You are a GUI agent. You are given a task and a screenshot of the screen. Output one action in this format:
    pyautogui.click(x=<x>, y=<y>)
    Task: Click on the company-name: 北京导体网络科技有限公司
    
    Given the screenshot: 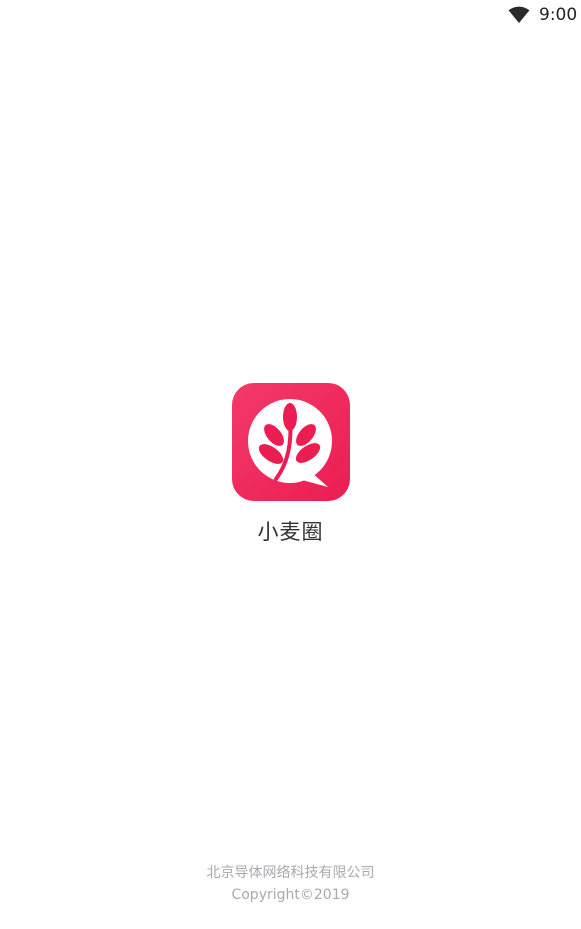 What is the action you would take?
    pyautogui.click(x=290, y=873)
    